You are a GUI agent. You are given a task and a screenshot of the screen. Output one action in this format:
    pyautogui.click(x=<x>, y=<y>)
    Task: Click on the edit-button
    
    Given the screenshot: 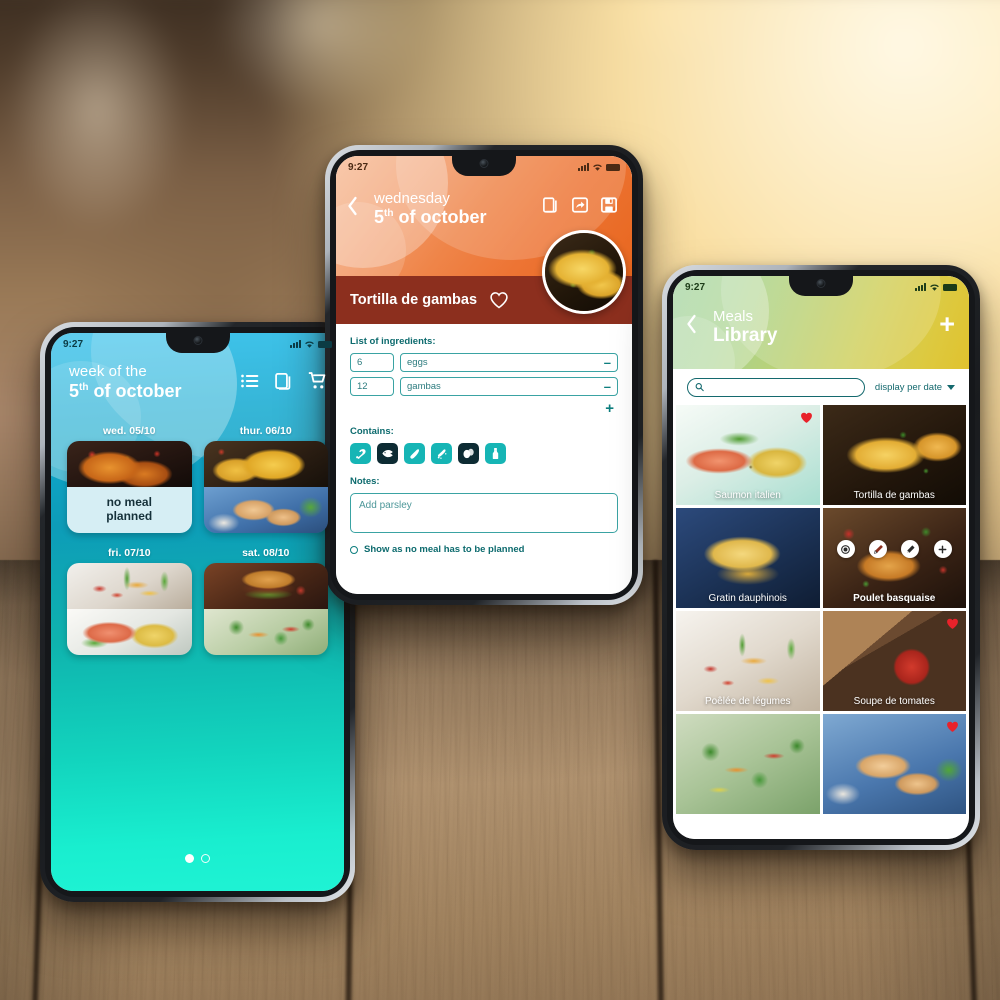 What is the action you would take?
    pyautogui.click(x=878, y=549)
    